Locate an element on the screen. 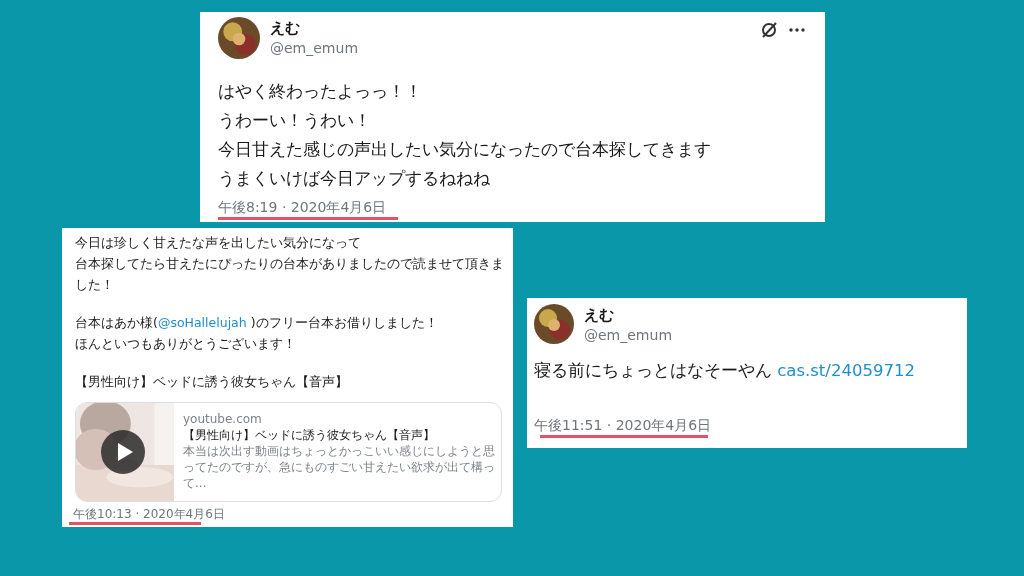 Image resolution: width=1024 pixels, height=576 pixels. tweet-text: 今日甘えた感じの声出したい気分になったので台本探してきます is located at coordinates (465, 149).